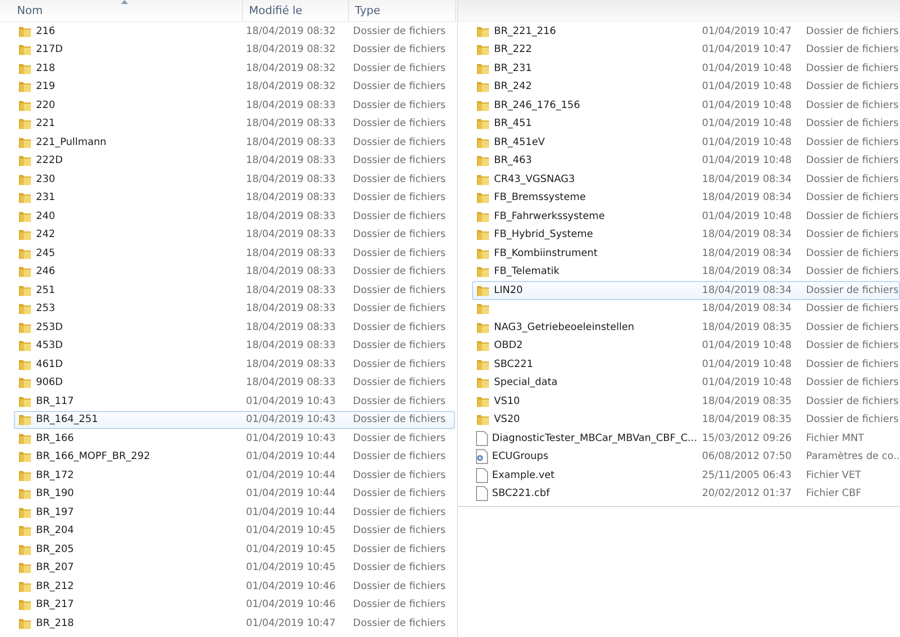  Describe the element at coordinates (686, 475) in the screenshot. I see `file-row: Example.vet 25/11/2005 06:43 Fichier VET` at that location.